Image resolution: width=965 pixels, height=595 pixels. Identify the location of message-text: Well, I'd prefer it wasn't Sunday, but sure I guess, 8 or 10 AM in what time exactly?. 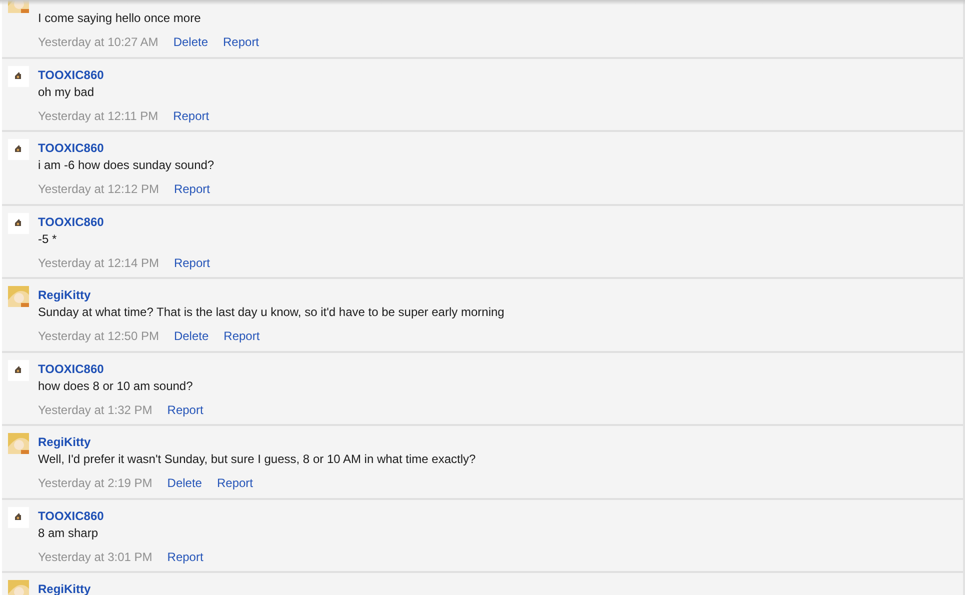
(257, 459).